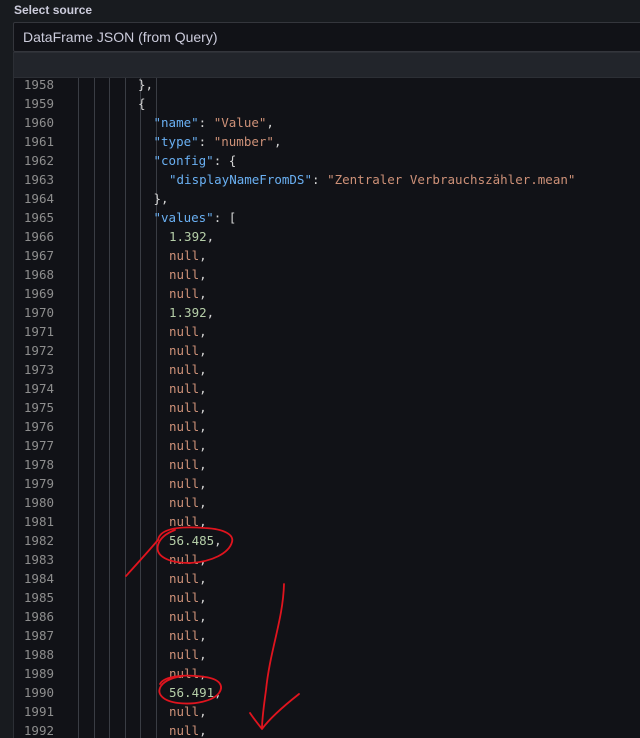  What do you see at coordinates (38, 445) in the screenshot?
I see `line-number: 1977` at bounding box center [38, 445].